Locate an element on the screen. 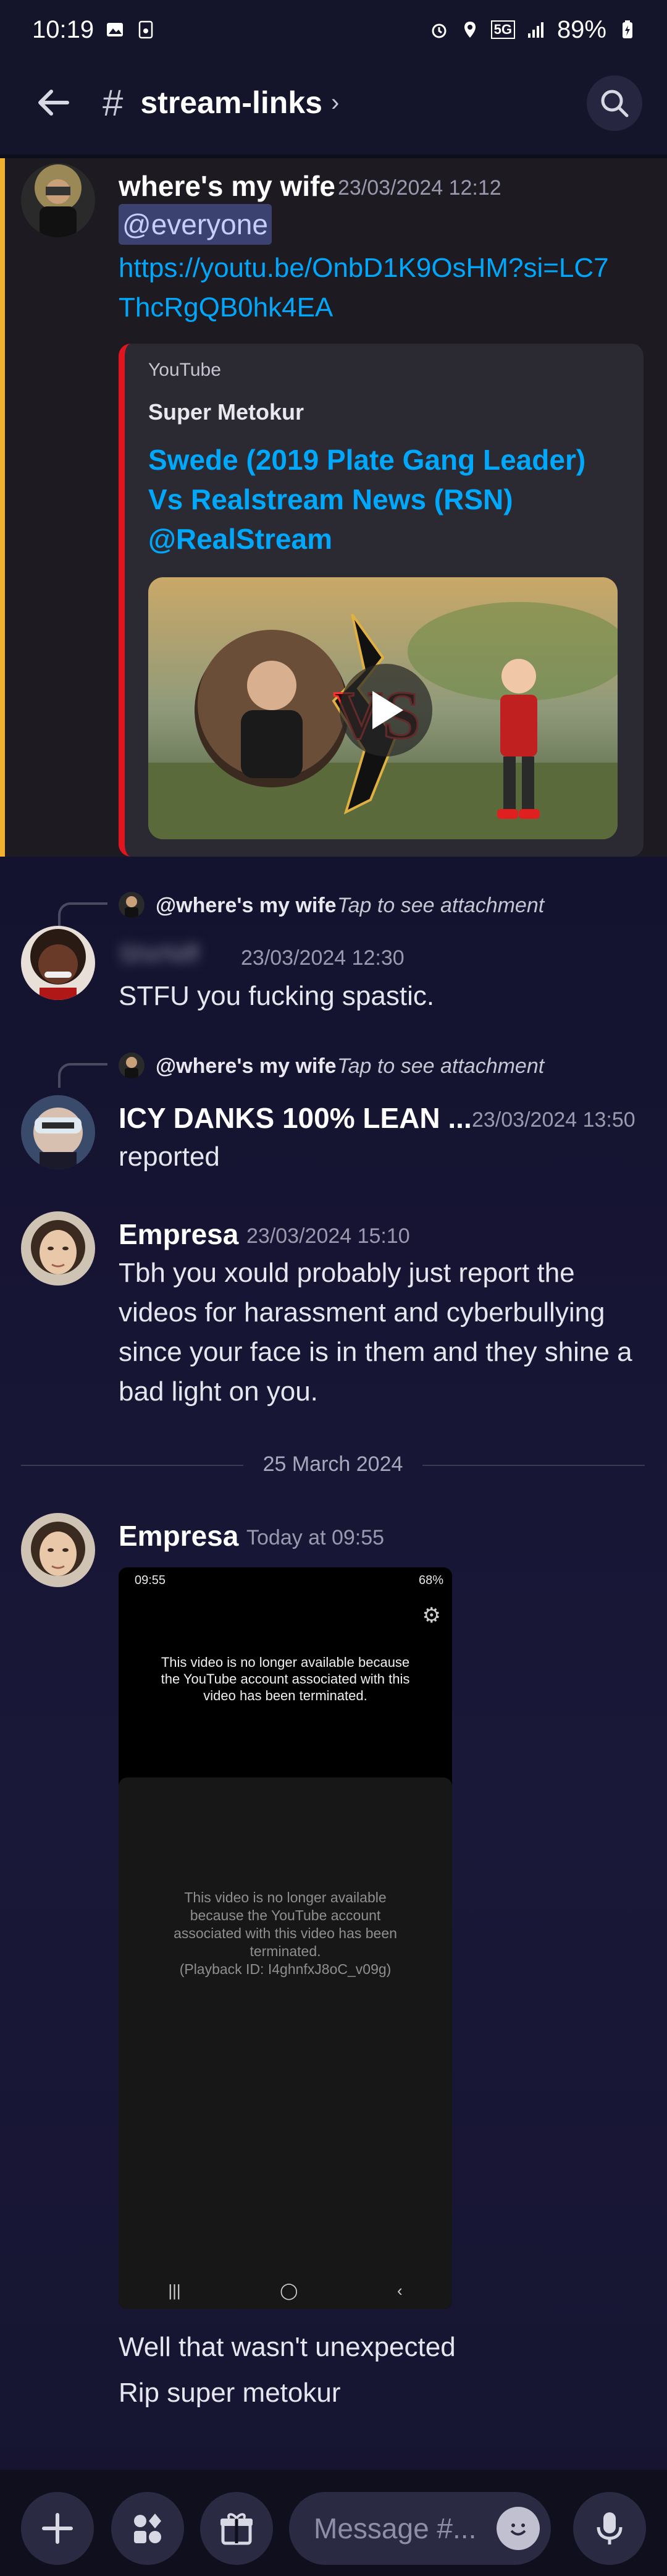 Image resolution: width=667 pixels, height=2576 pixels. divider-line-right is located at coordinates (533, 1465).